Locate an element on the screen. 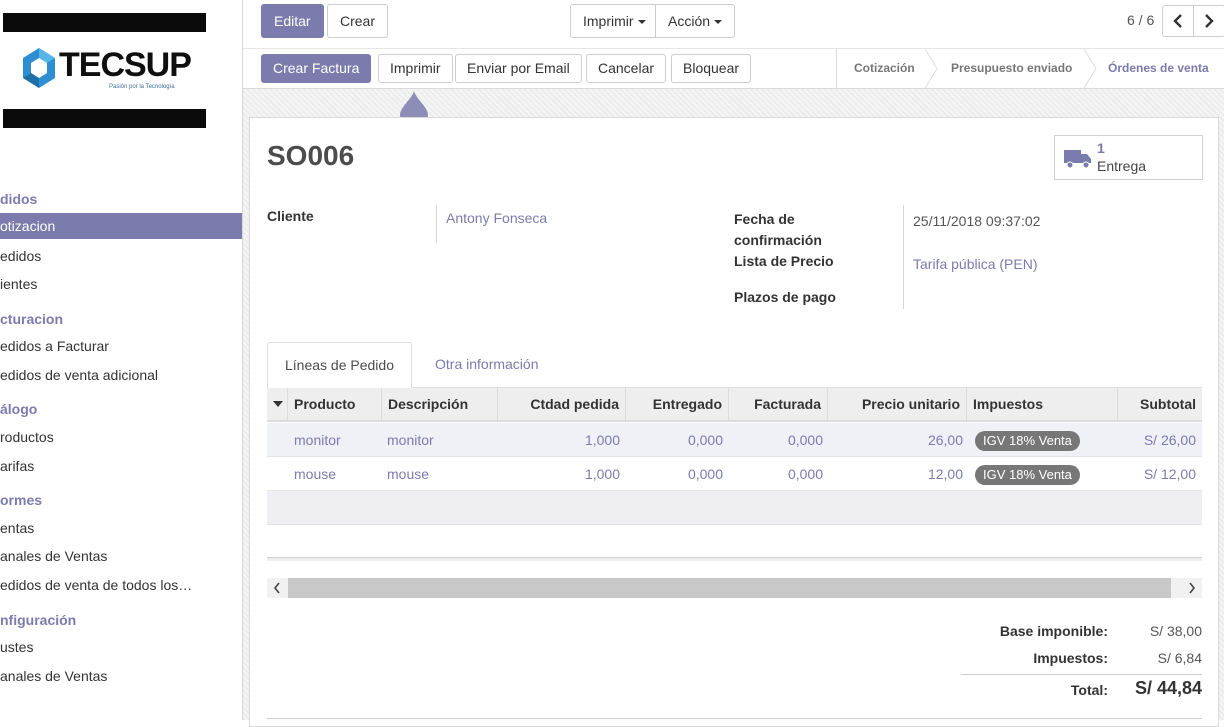 This screenshot has width=1224, height=727. stage-arrow-icon is located at coordinates (931, 68).